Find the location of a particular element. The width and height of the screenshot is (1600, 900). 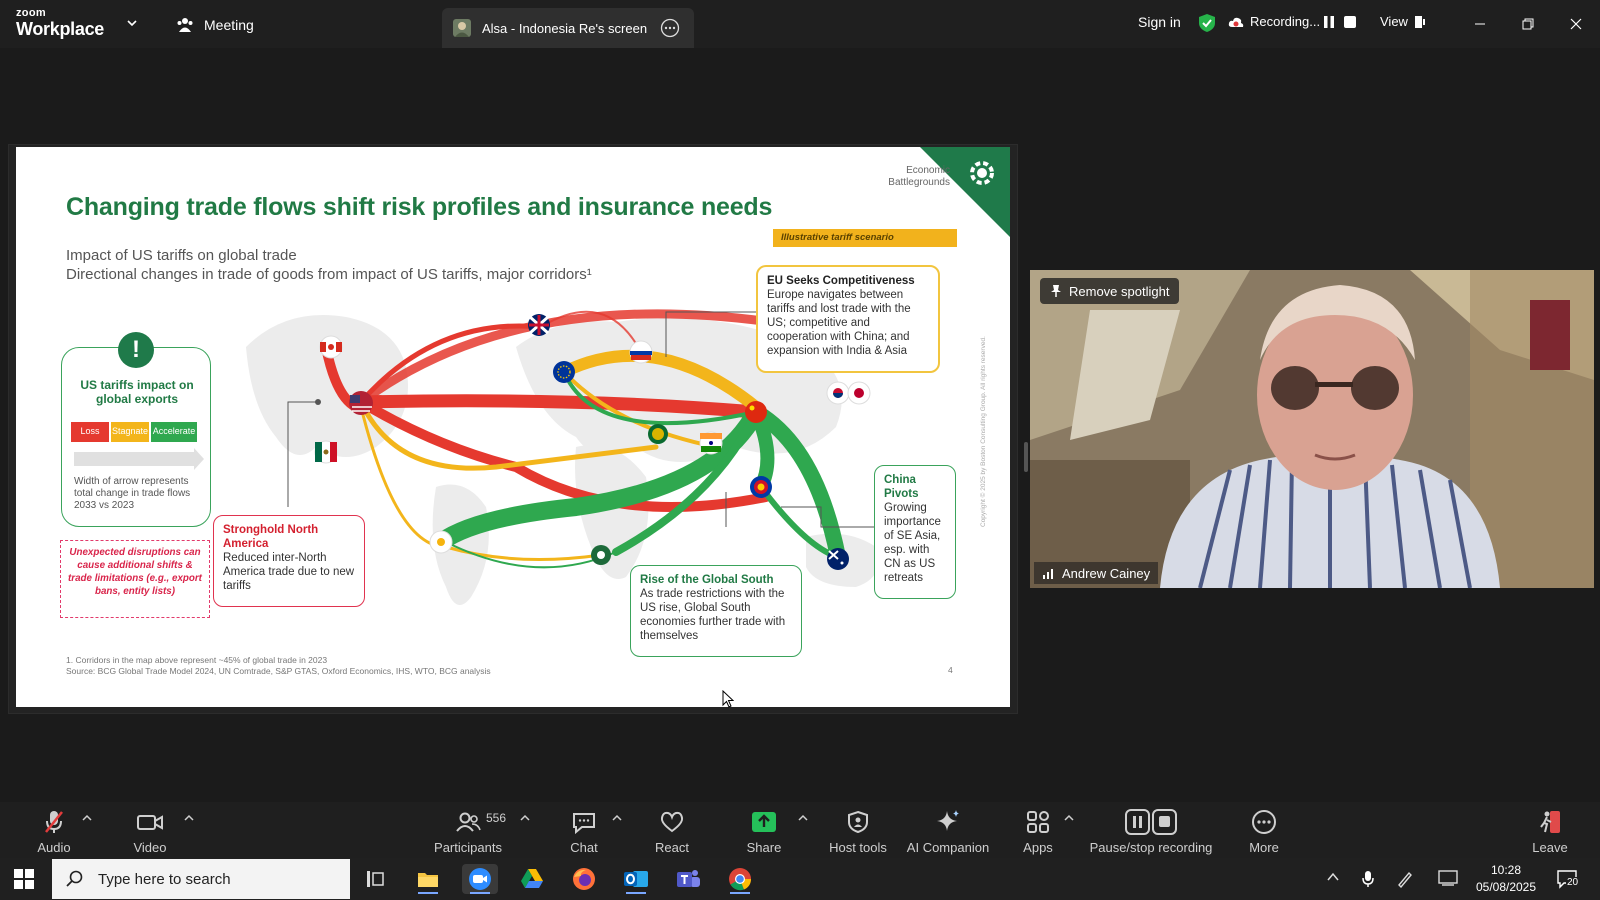

zoom-app-icon is located at coordinates (480, 879).